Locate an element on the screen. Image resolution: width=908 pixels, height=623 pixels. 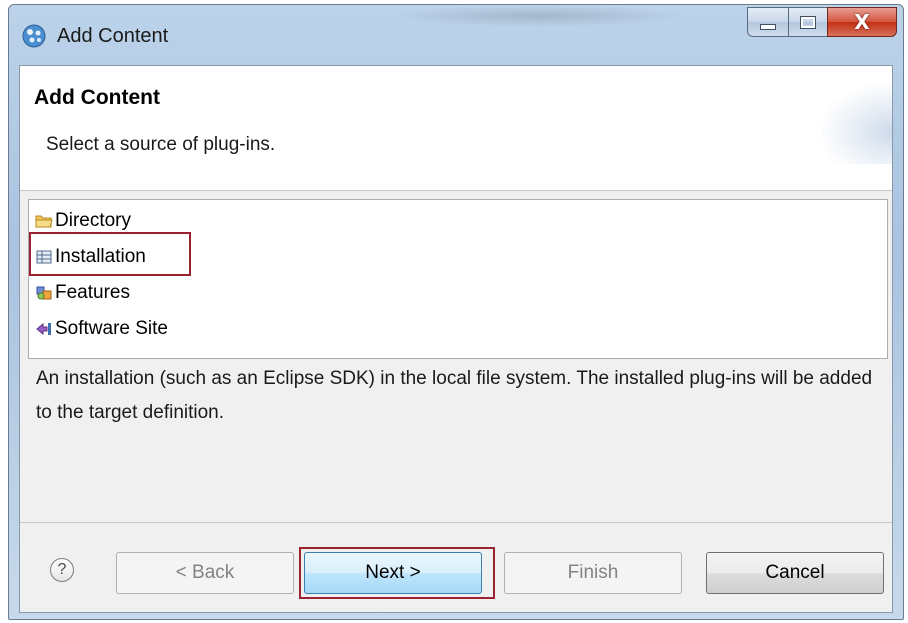
list-item-label: Software Site is located at coordinates (111, 328).